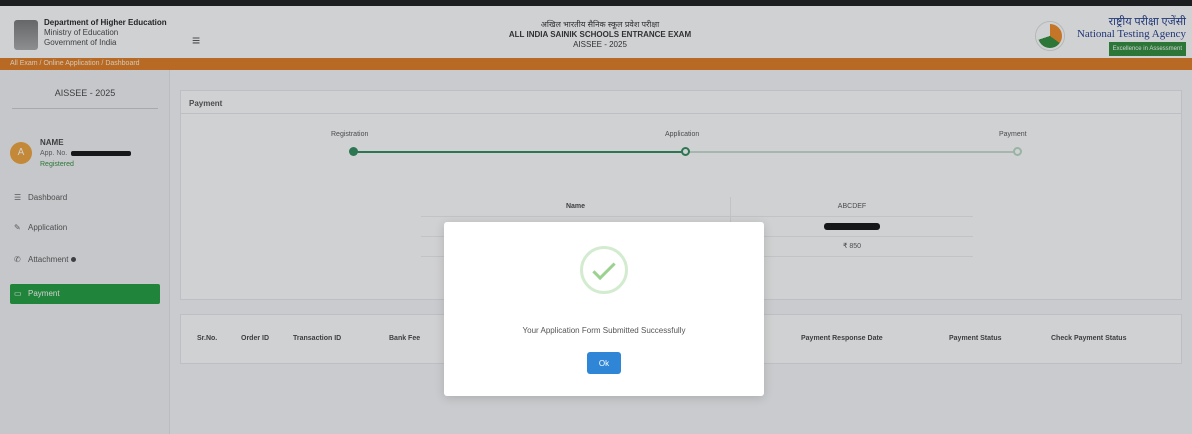 Image resolution: width=1192 pixels, height=434 pixels. I want to click on success-check-icon, so click(604, 270).